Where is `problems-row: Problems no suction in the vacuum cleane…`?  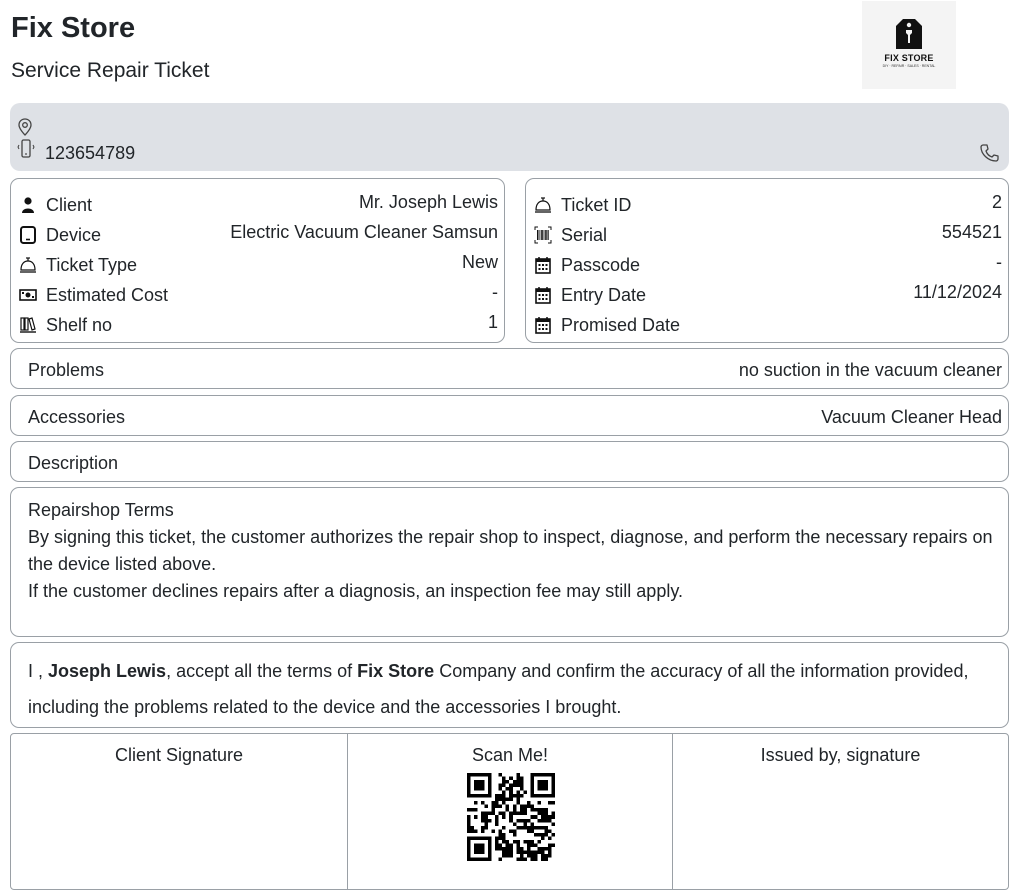
problems-row: Problems no suction in the vacuum cleane… is located at coordinates (509, 368).